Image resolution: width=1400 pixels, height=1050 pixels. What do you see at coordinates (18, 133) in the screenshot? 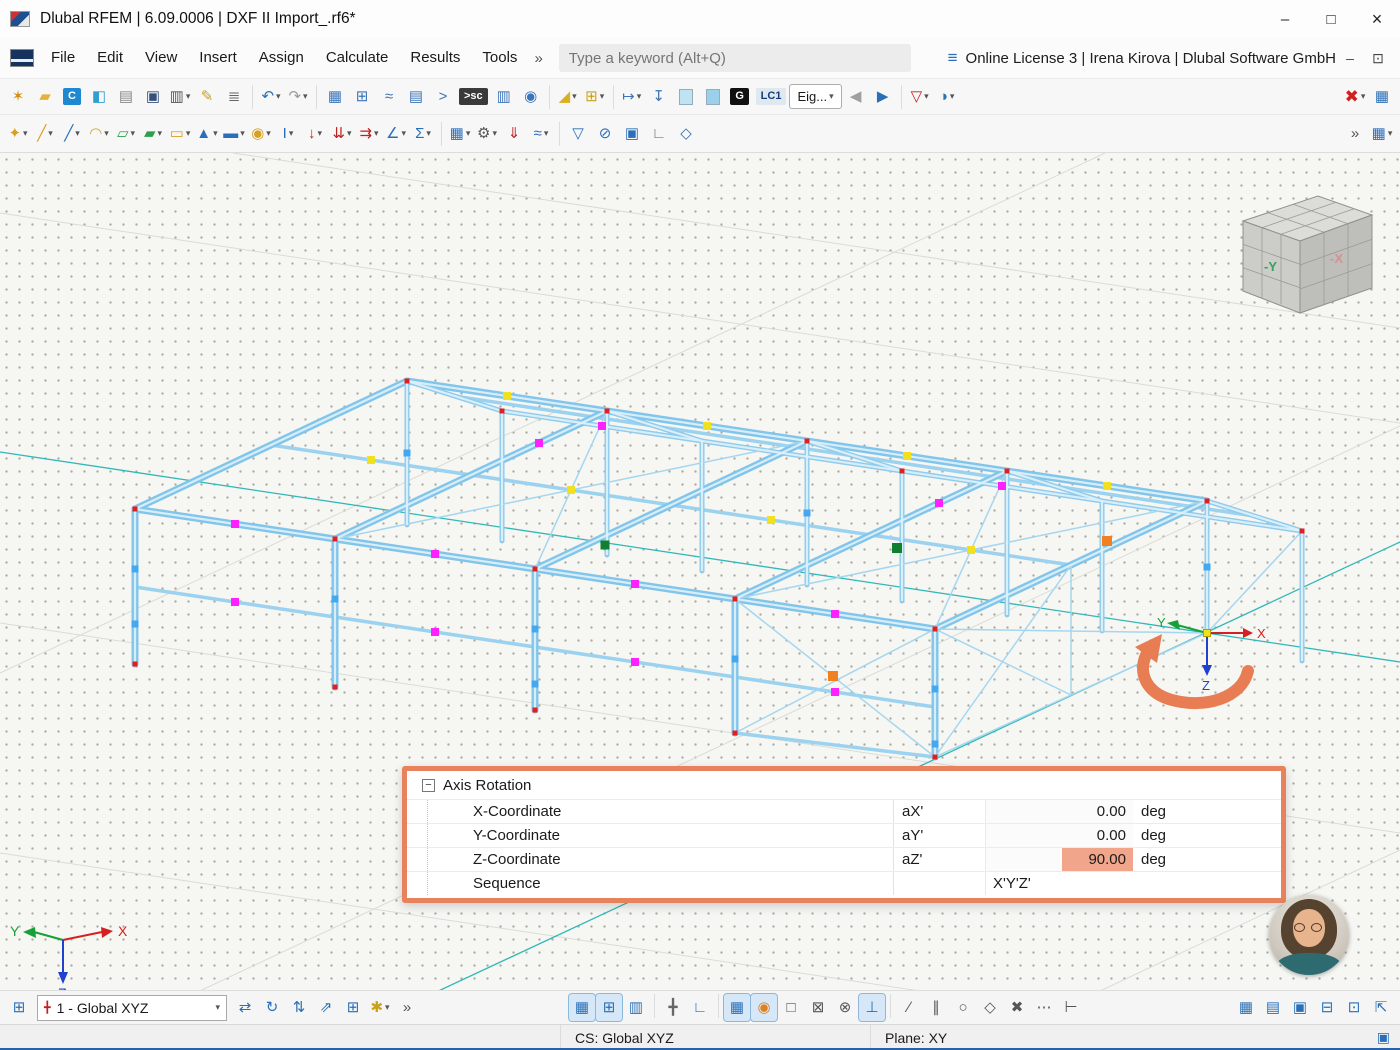
I see `new-node-button: ✦ ▾` at bounding box center [18, 133].